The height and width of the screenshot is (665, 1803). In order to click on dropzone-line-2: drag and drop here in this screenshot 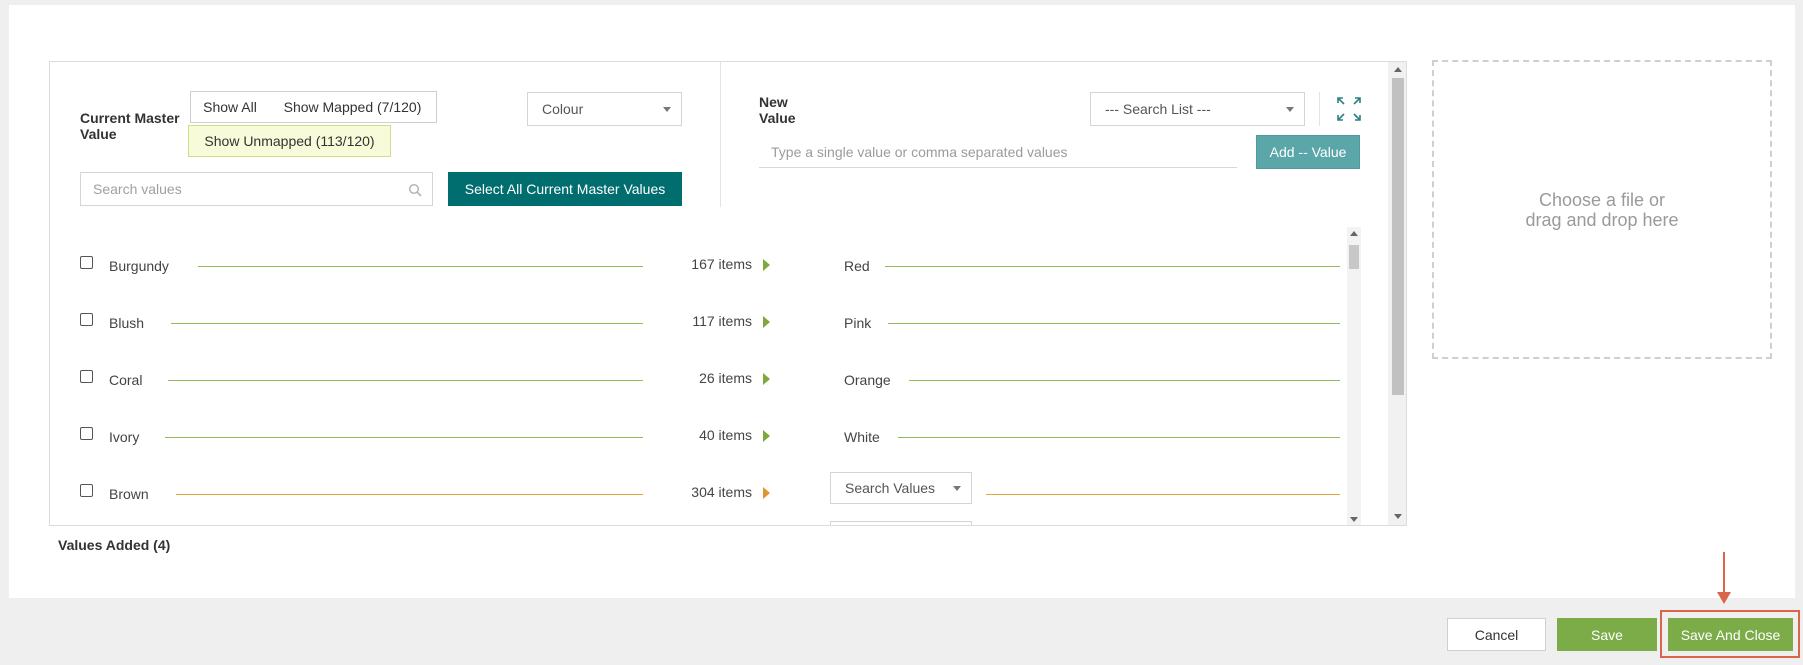, I will do `click(1602, 219)`.